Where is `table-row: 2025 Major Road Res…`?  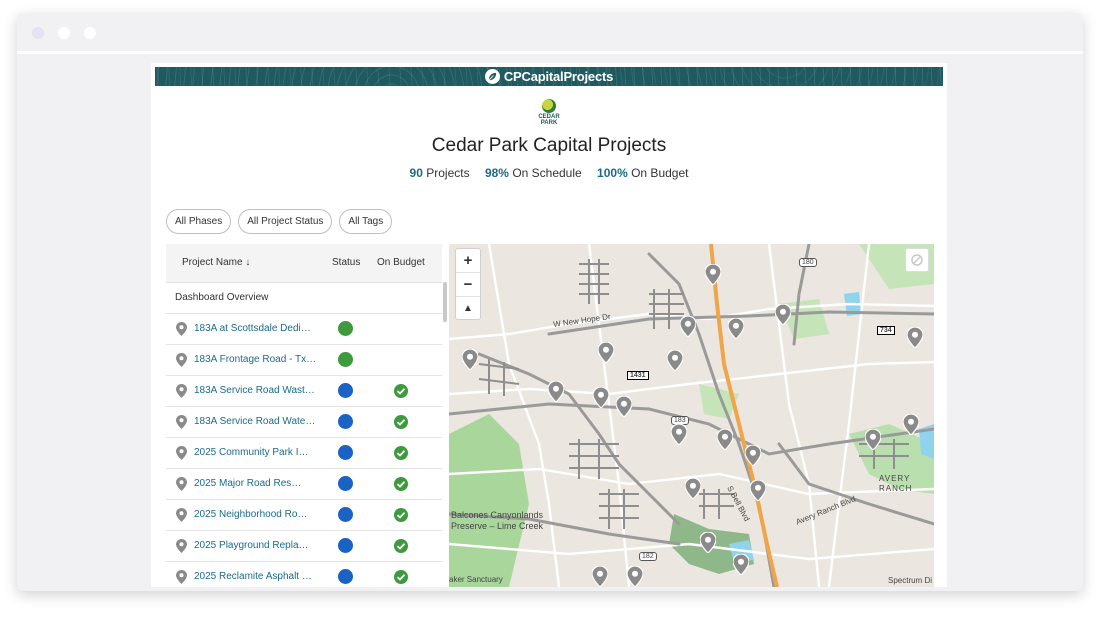 table-row: 2025 Major Road Res… is located at coordinates (304, 484).